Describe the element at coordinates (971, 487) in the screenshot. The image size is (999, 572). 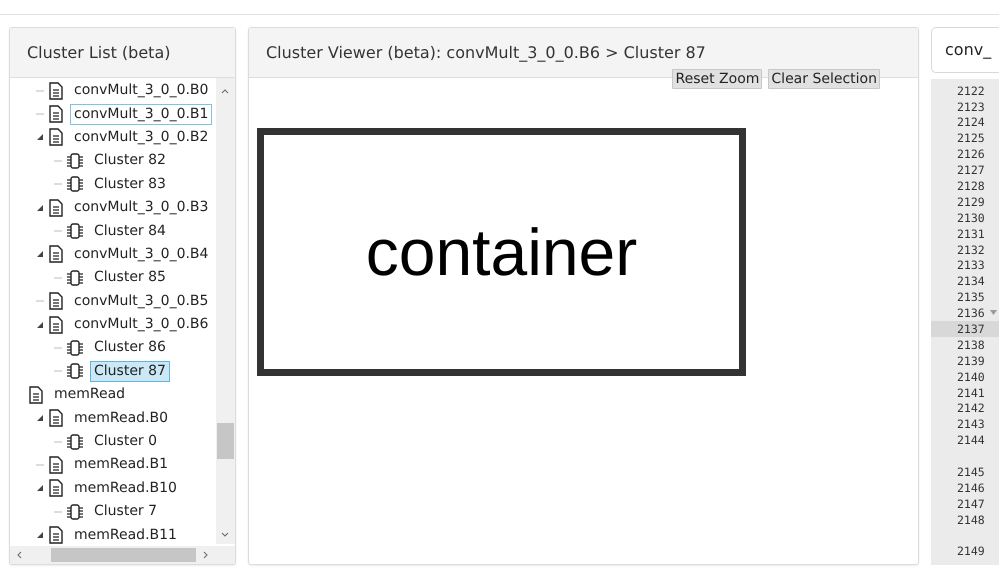
I see `line-number: 2146` at that location.